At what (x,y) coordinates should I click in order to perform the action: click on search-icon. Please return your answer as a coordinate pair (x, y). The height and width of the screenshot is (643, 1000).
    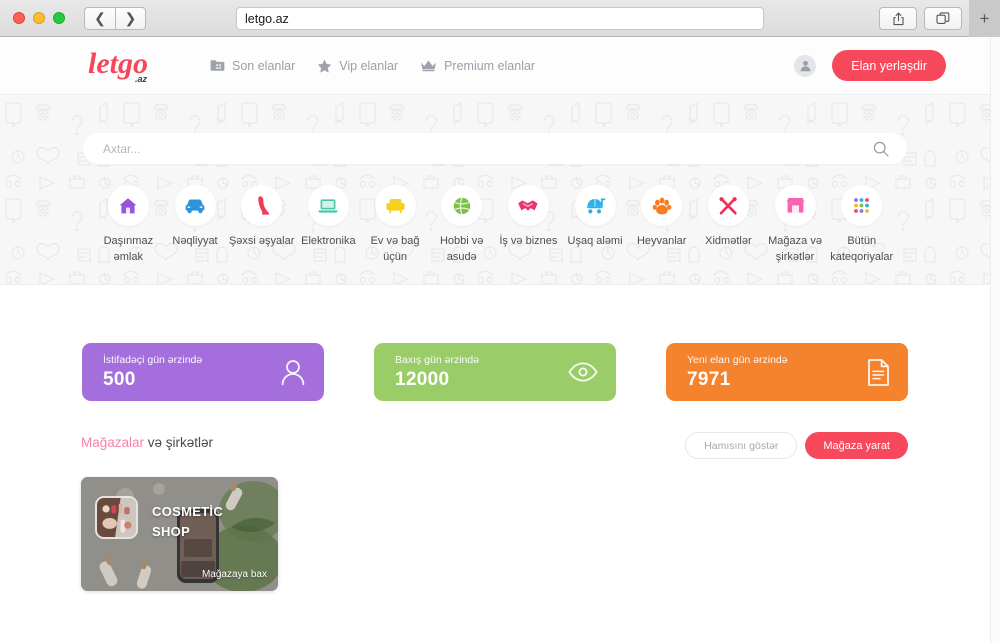
    Looking at the image, I should click on (881, 149).